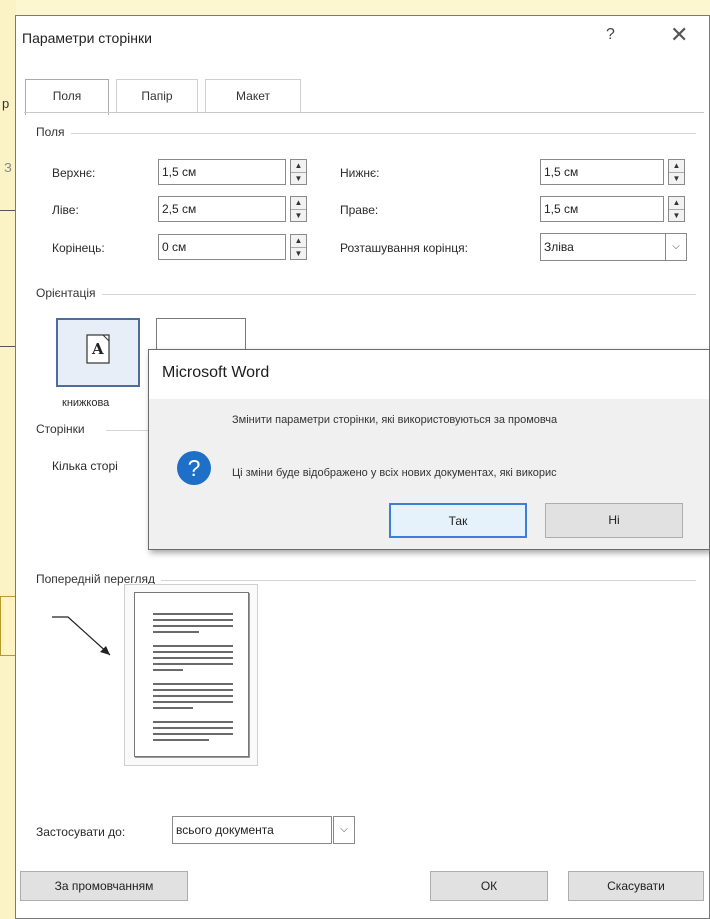 The height and width of the screenshot is (919, 710). I want to click on slide-text-fragment: р, so click(6, 103).